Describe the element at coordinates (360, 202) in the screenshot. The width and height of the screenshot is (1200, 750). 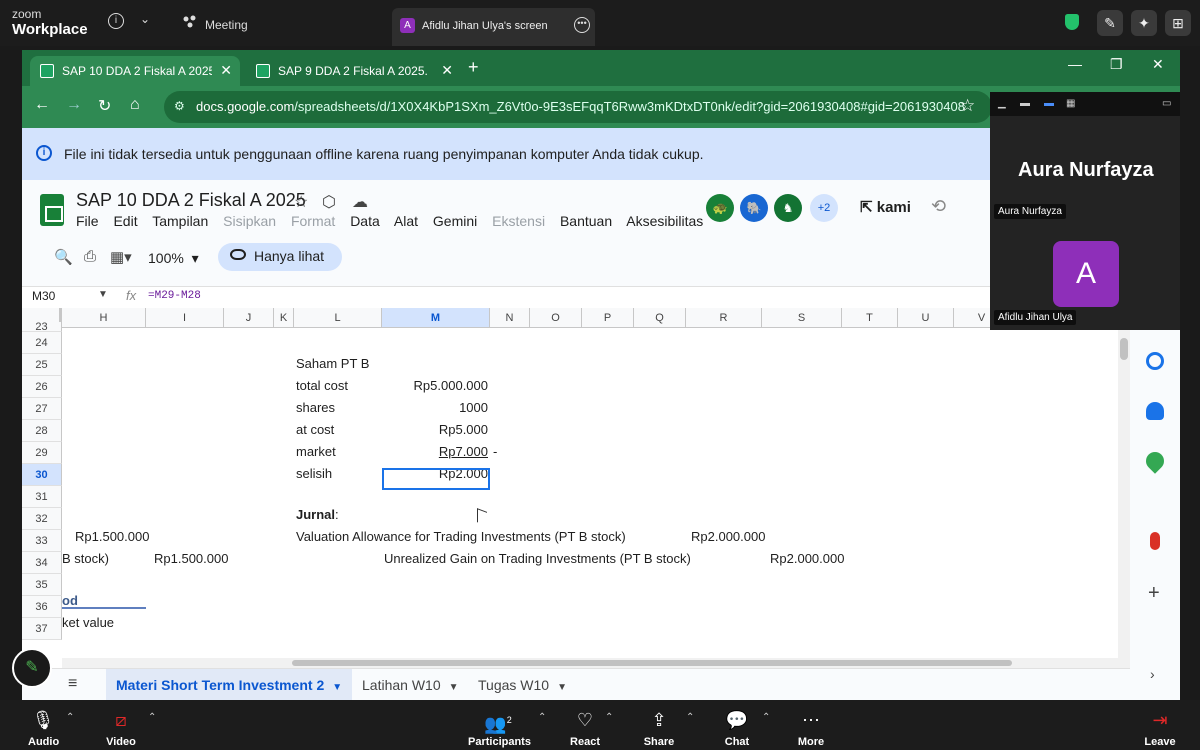
I see `cloud-status-icon: ☁` at that location.